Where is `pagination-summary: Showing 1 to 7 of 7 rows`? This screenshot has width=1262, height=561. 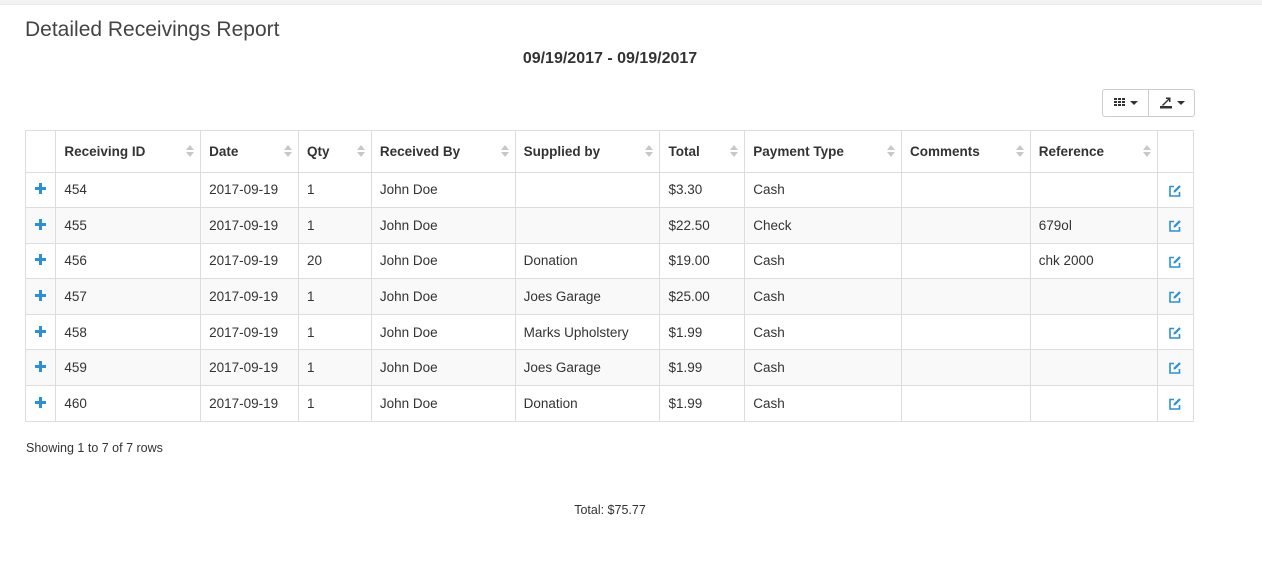 pagination-summary: Showing 1 to 7 of 7 rows is located at coordinates (94, 448).